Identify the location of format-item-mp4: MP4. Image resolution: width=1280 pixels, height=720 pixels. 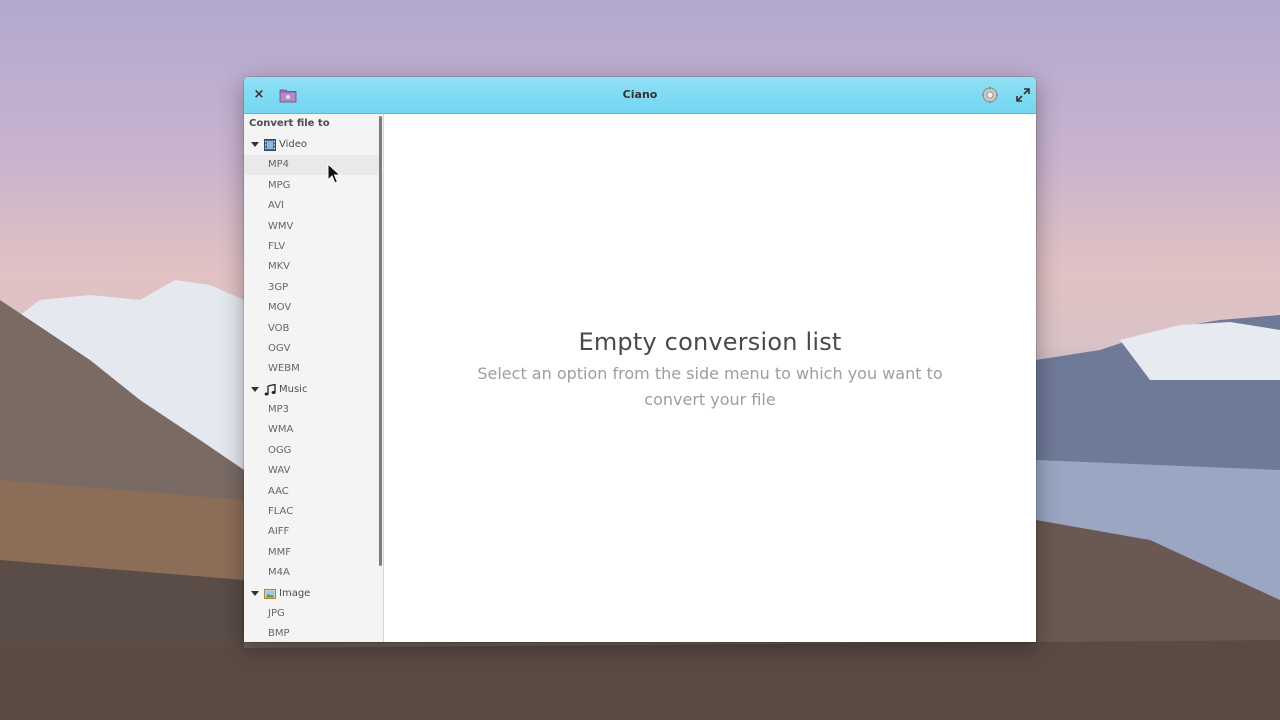
(312, 165).